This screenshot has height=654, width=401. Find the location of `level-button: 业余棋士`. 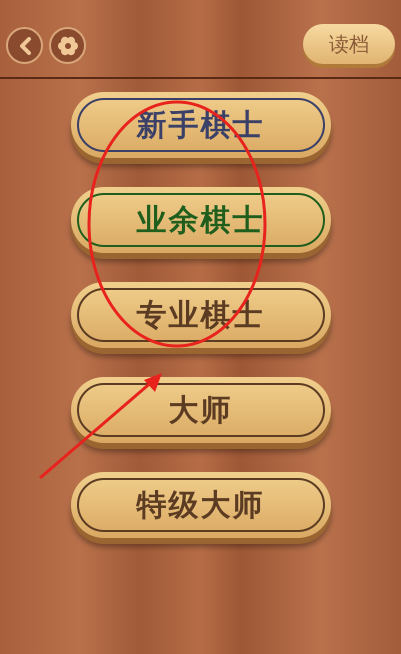

level-button: 业余棋士 is located at coordinates (200, 220).